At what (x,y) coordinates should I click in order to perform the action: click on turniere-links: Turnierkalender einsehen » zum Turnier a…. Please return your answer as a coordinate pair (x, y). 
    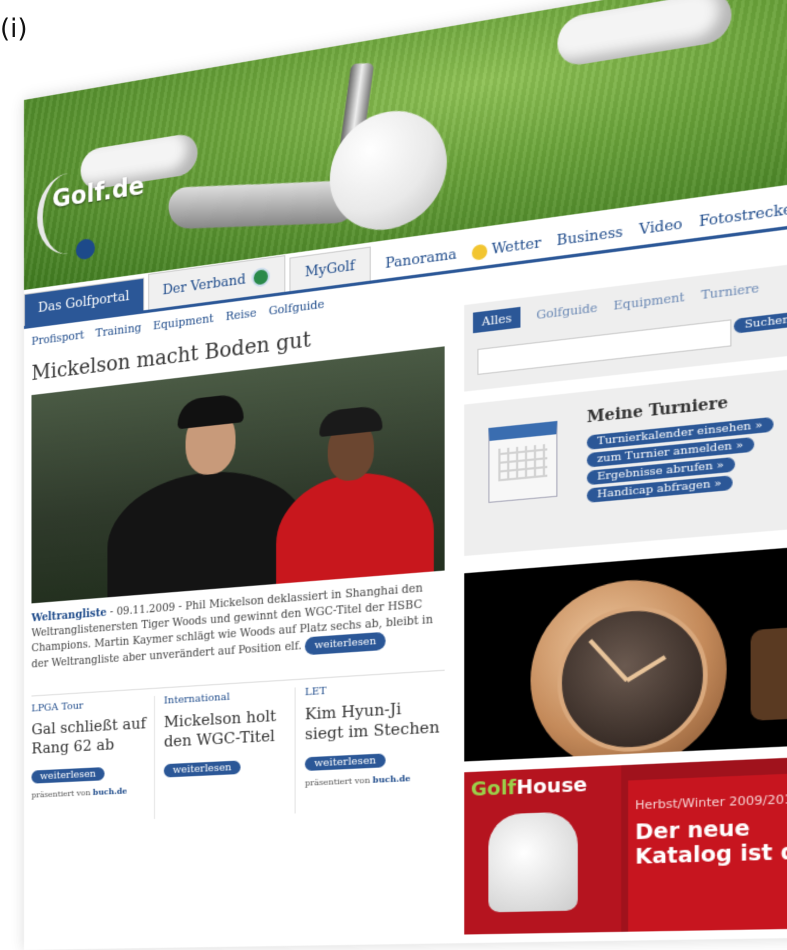
    Looking at the image, I should click on (680, 459).